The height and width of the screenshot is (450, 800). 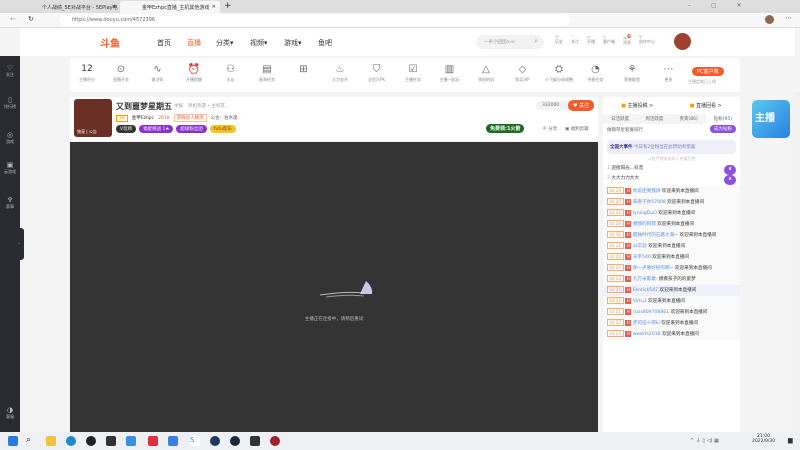 What do you see at coordinates (771, 119) in the screenshot?
I see `promo-floating-badge: 主播` at bounding box center [771, 119].